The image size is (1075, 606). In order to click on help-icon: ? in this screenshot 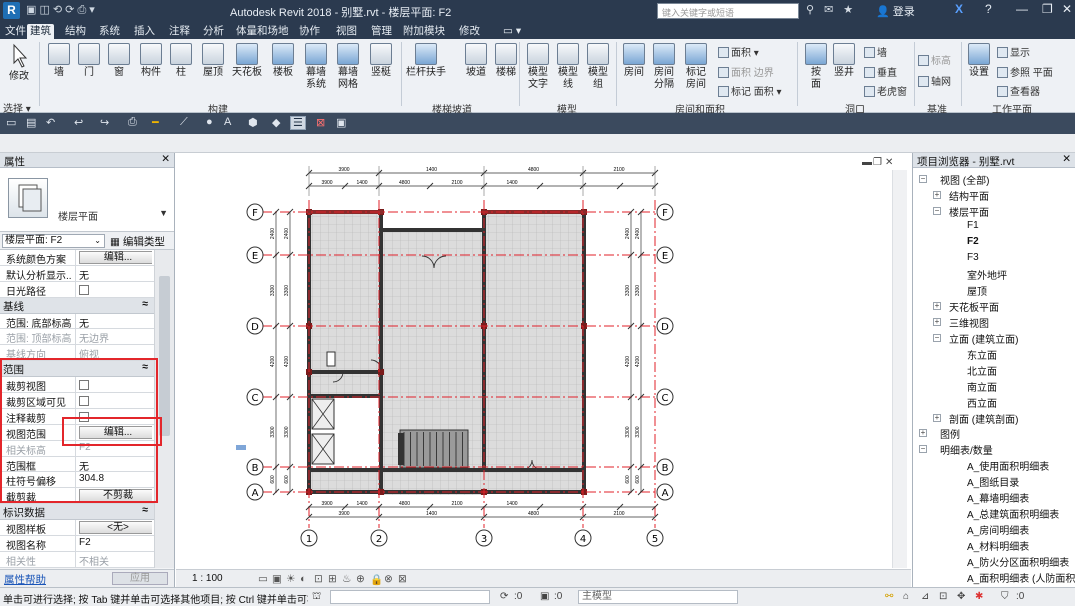, I will do `click(988, 9)`.